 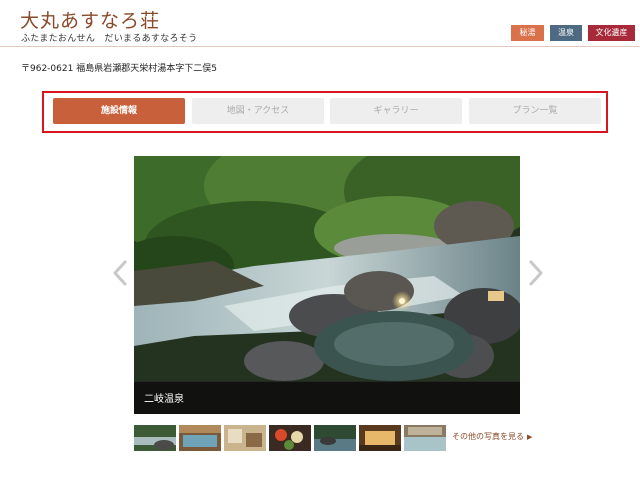 What do you see at coordinates (164, 399) in the screenshot?
I see `photo-caption: 二岐温泉` at bounding box center [164, 399].